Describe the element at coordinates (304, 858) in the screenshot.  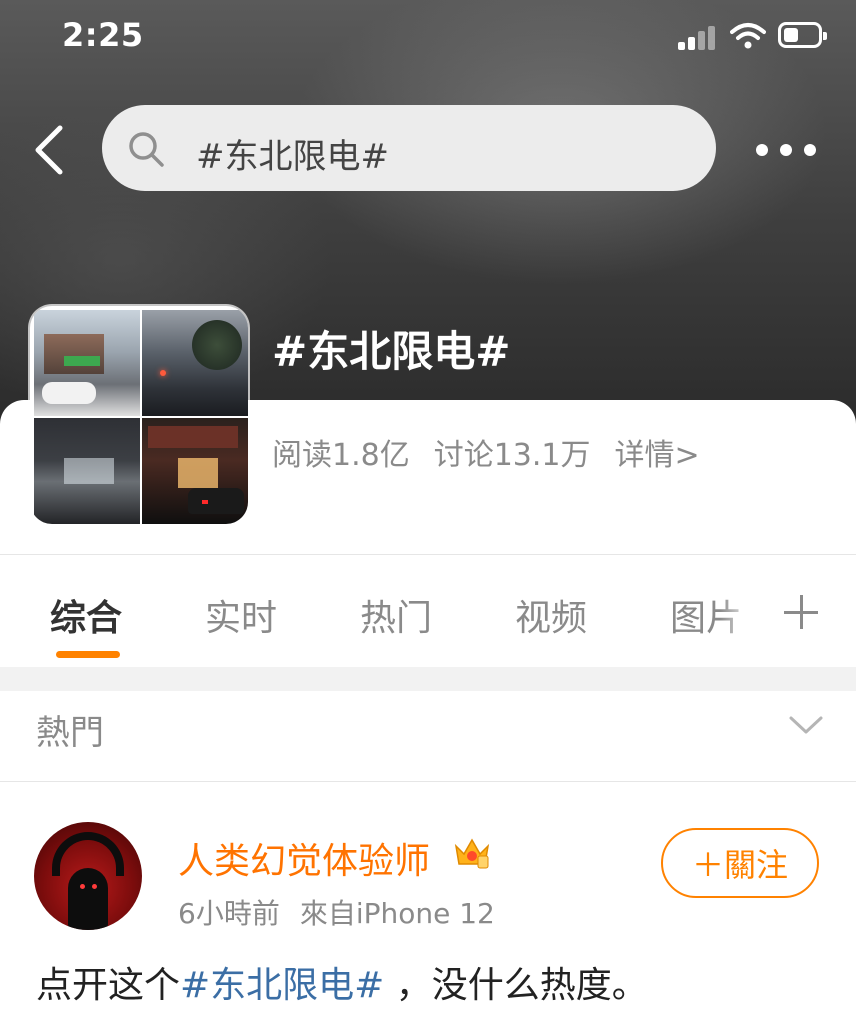
I see `post-username: 人类幻觉体验师` at that location.